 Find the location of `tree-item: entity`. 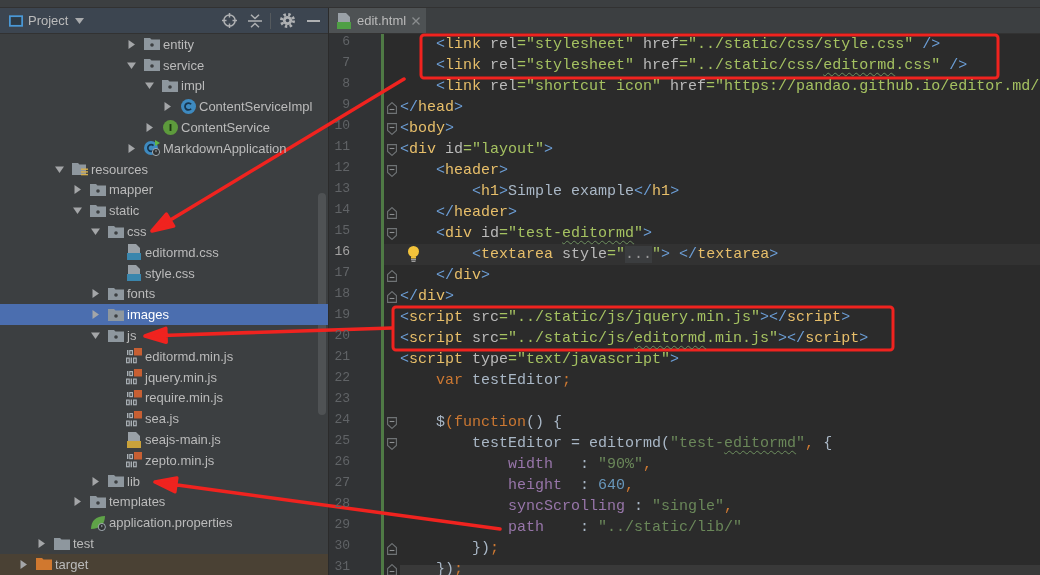

tree-item: entity is located at coordinates (161, 44).